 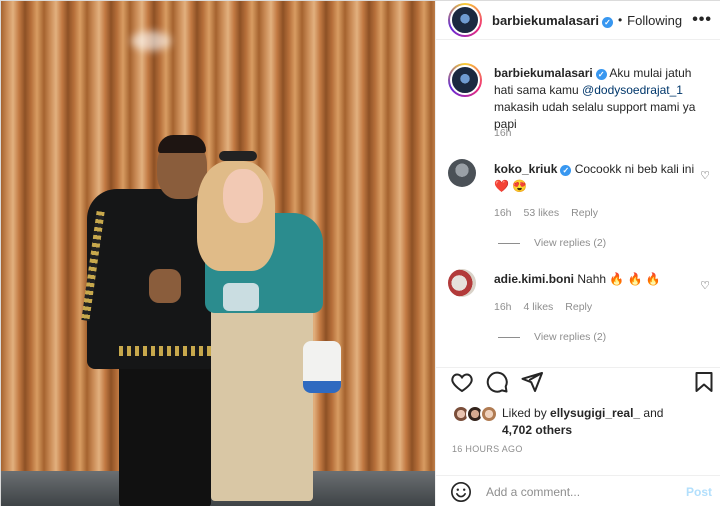 I want to click on liker-avatar, so click(x=489, y=414).